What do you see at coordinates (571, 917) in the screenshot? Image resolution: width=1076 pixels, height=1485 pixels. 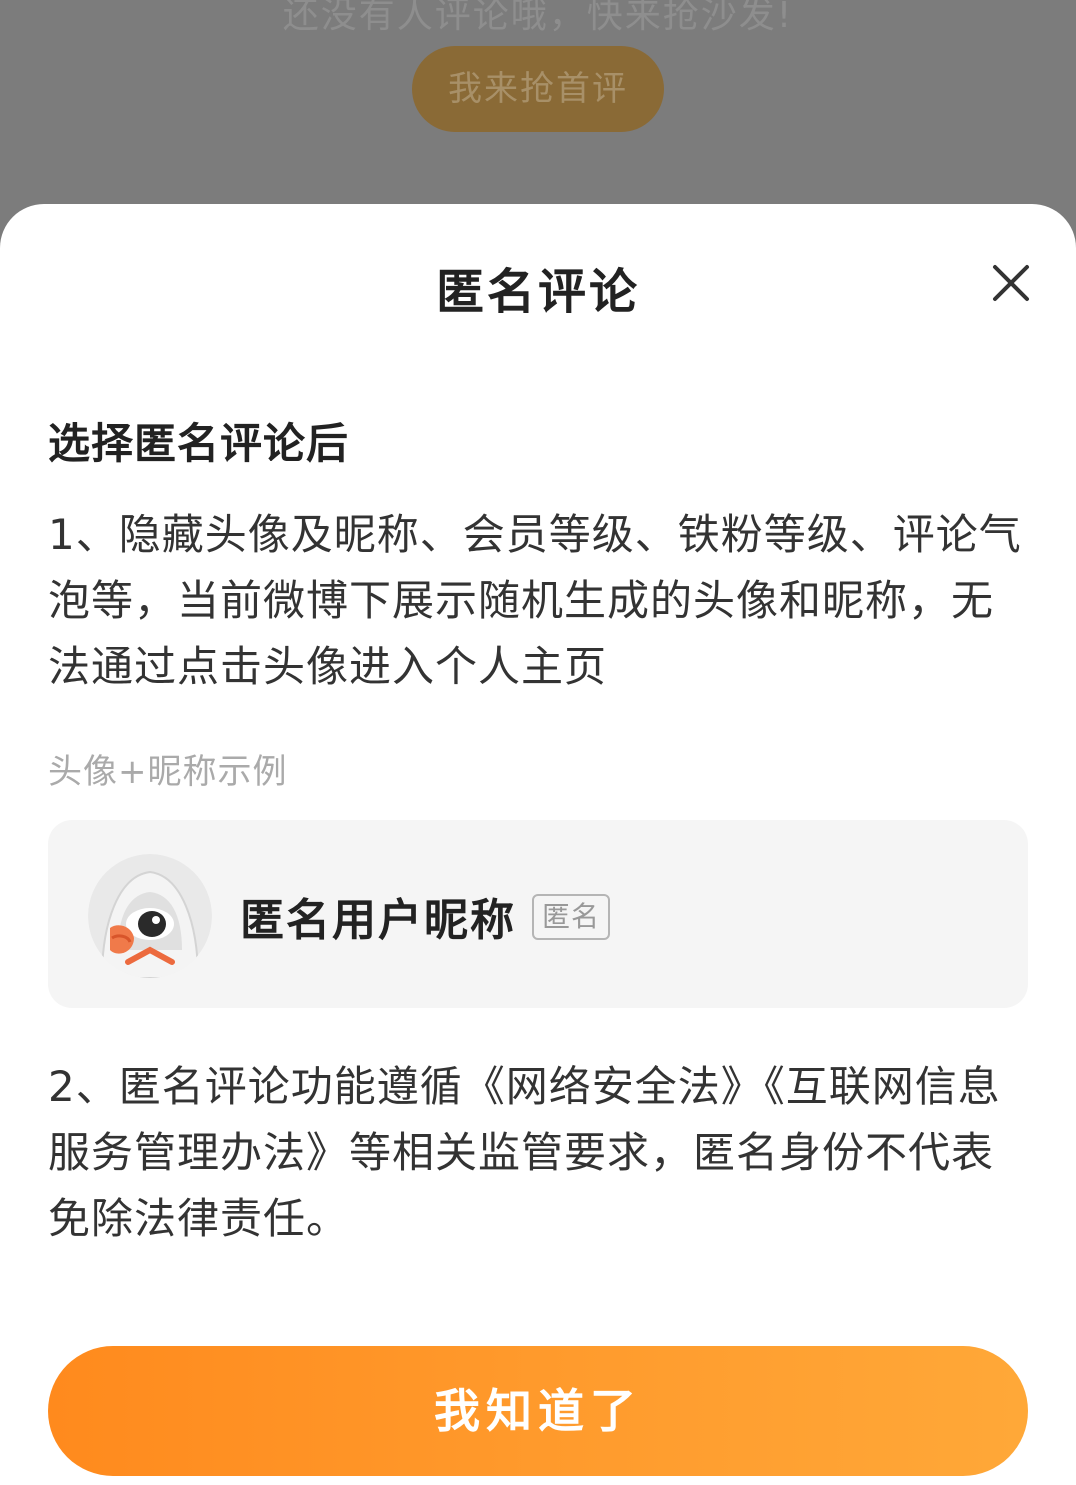 I see `anonymous-badge: 匿名` at bounding box center [571, 917].